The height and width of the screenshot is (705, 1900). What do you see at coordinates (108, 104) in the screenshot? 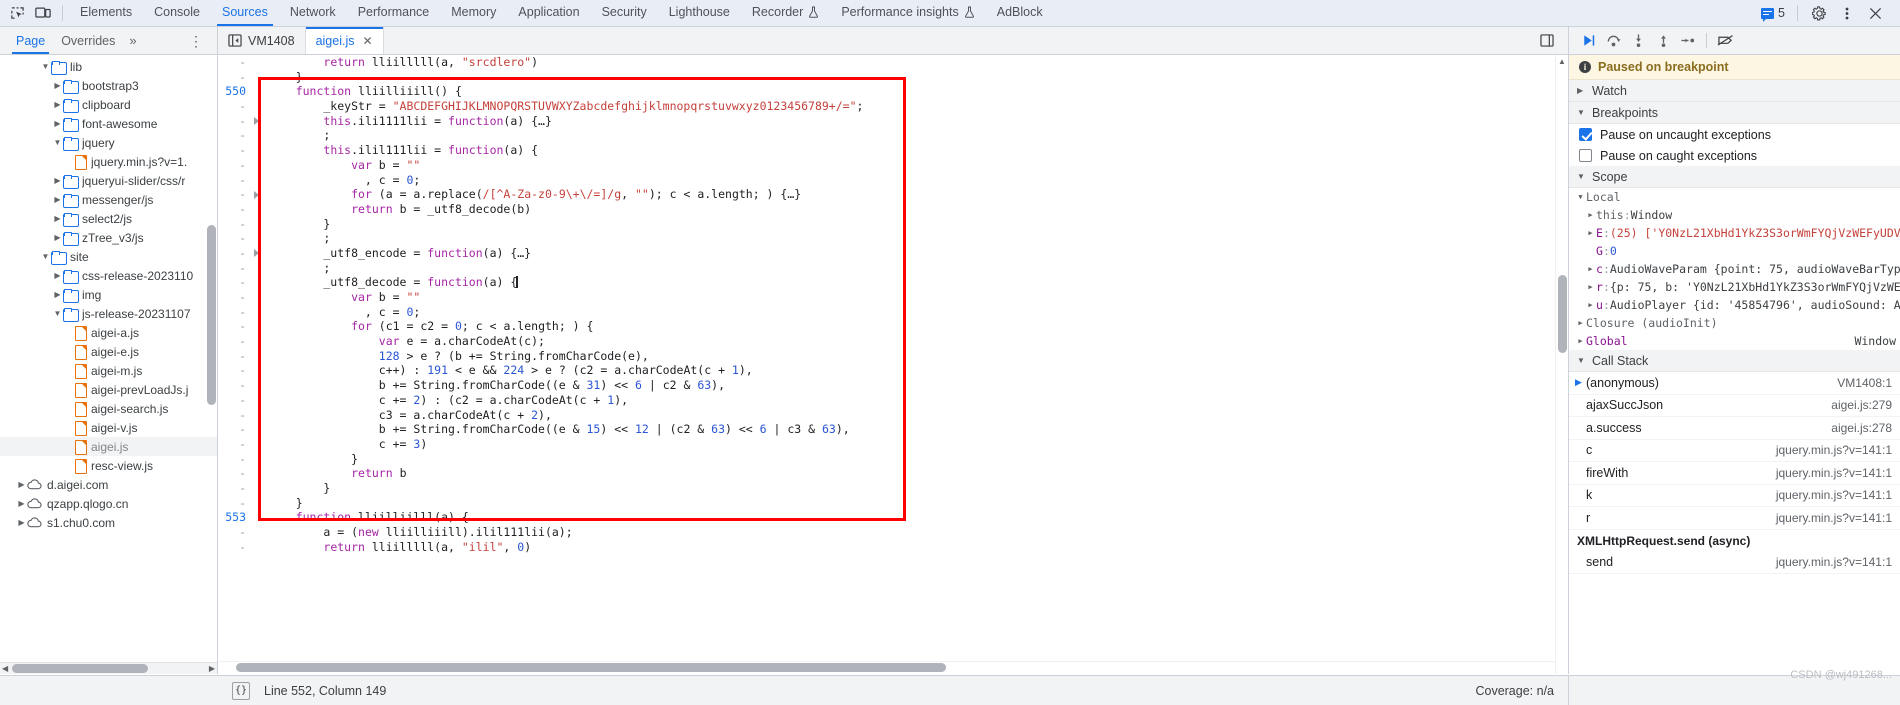
I see `tree-folder-row: ▶ clipboard` at bounding box center [108, 104].